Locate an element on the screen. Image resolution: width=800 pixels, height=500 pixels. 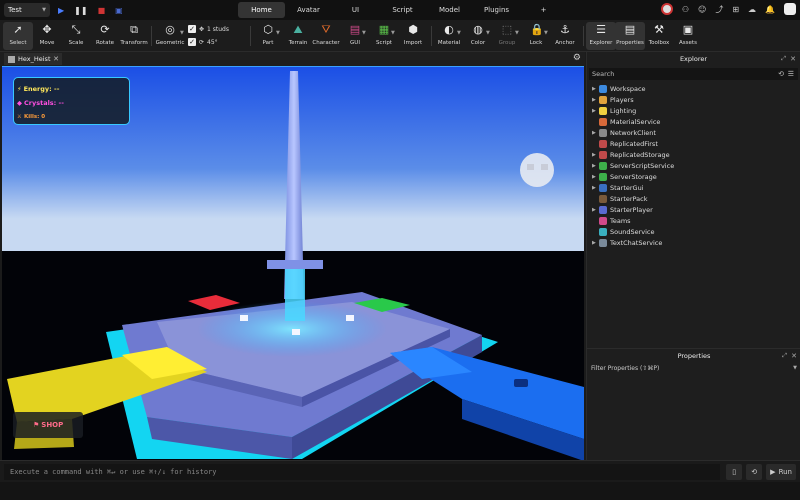
tab-ui: UI is located at coordinates (355, 10).